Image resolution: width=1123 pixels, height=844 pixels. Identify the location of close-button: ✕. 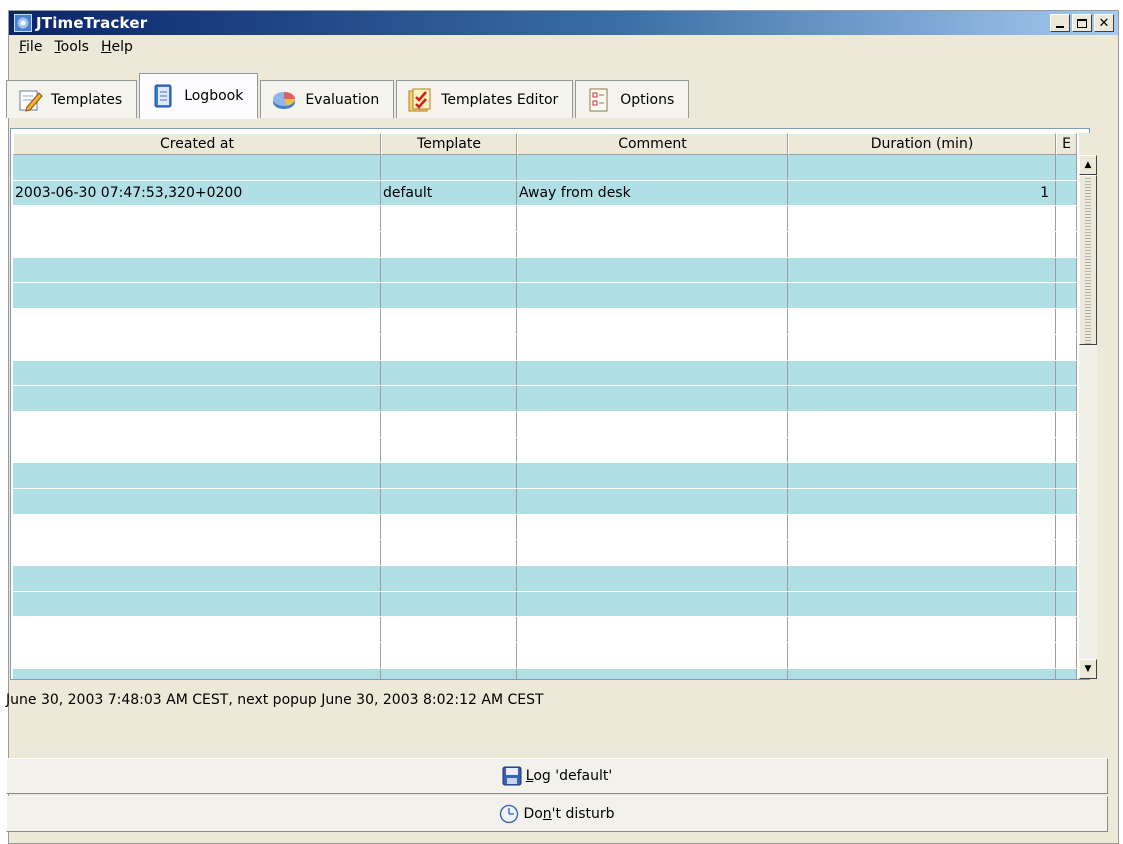
(1104, 23).